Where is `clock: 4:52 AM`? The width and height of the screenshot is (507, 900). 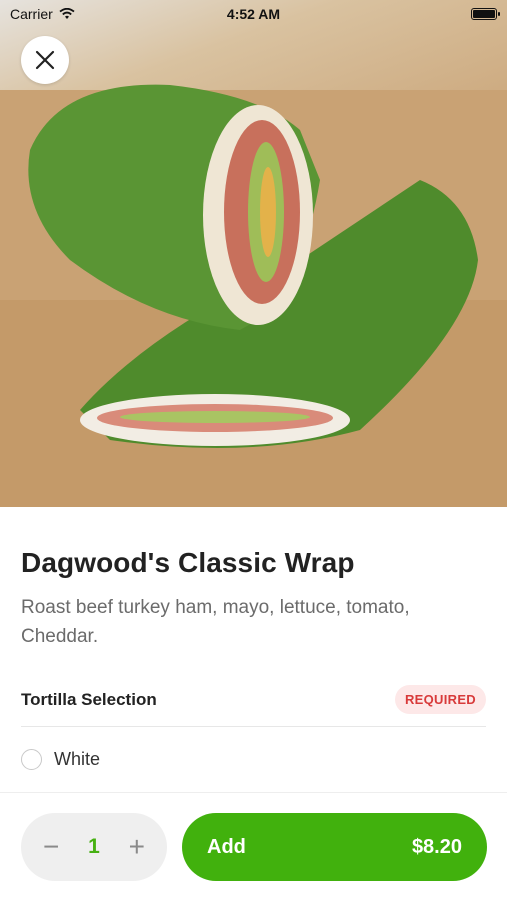 clock: 4:52 AM is located at coordinates (253, 14).